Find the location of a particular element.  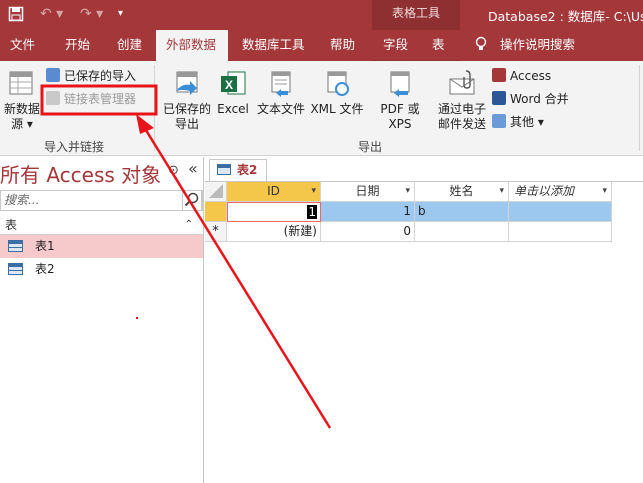

access-icon is located at coordinates (499, 75).